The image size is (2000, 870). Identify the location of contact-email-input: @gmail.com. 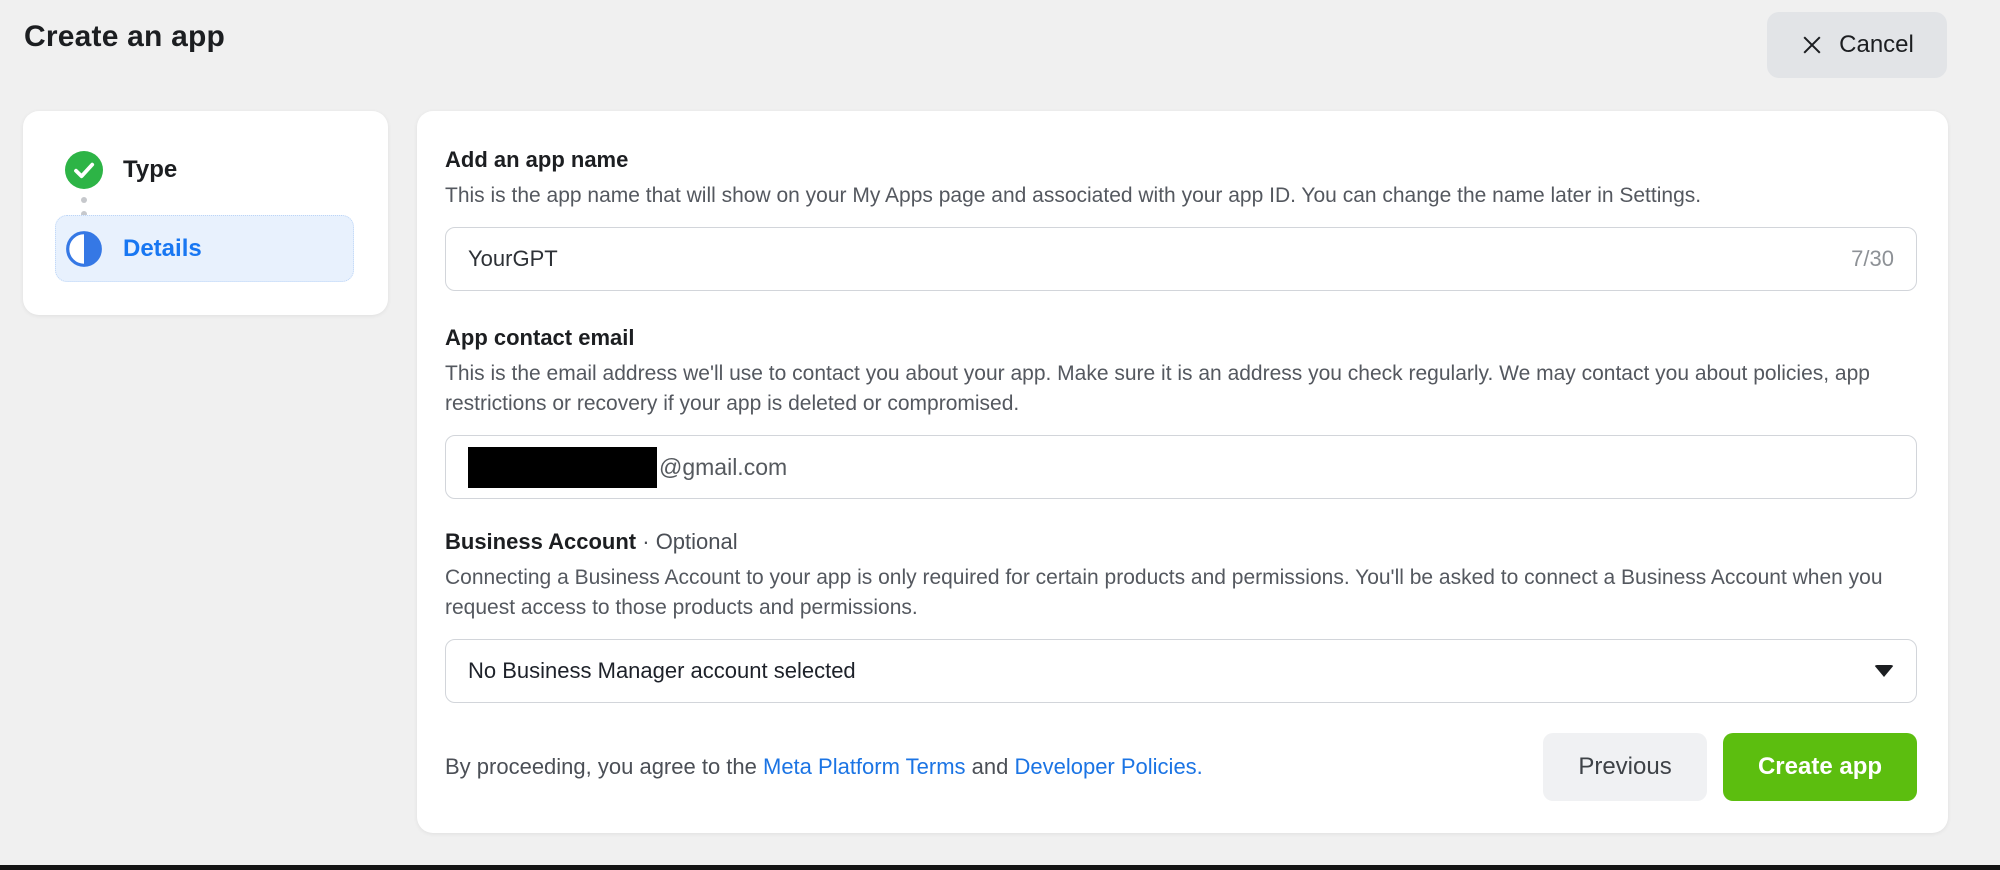
(1181, 467).